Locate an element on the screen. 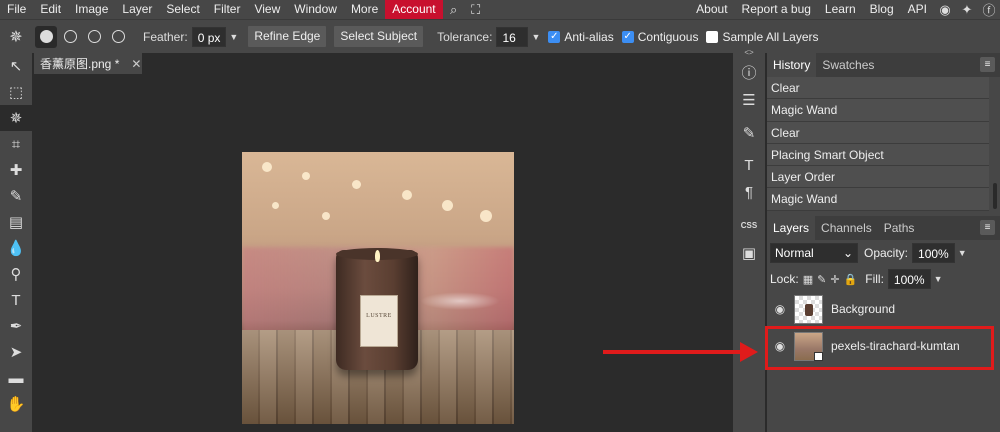  fill-input: 100% is located at coordinates (909, 279).